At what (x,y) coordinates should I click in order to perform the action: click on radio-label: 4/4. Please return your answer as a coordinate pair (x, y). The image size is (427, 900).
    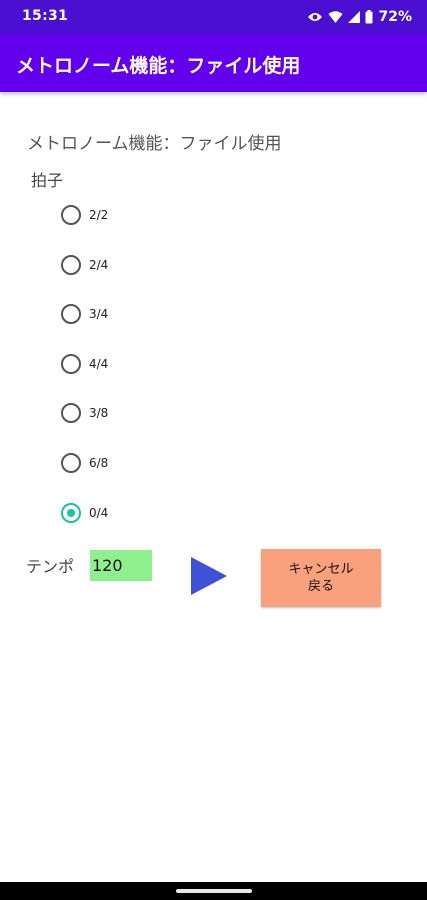
    Looking at the image, I should click on (99, 364).